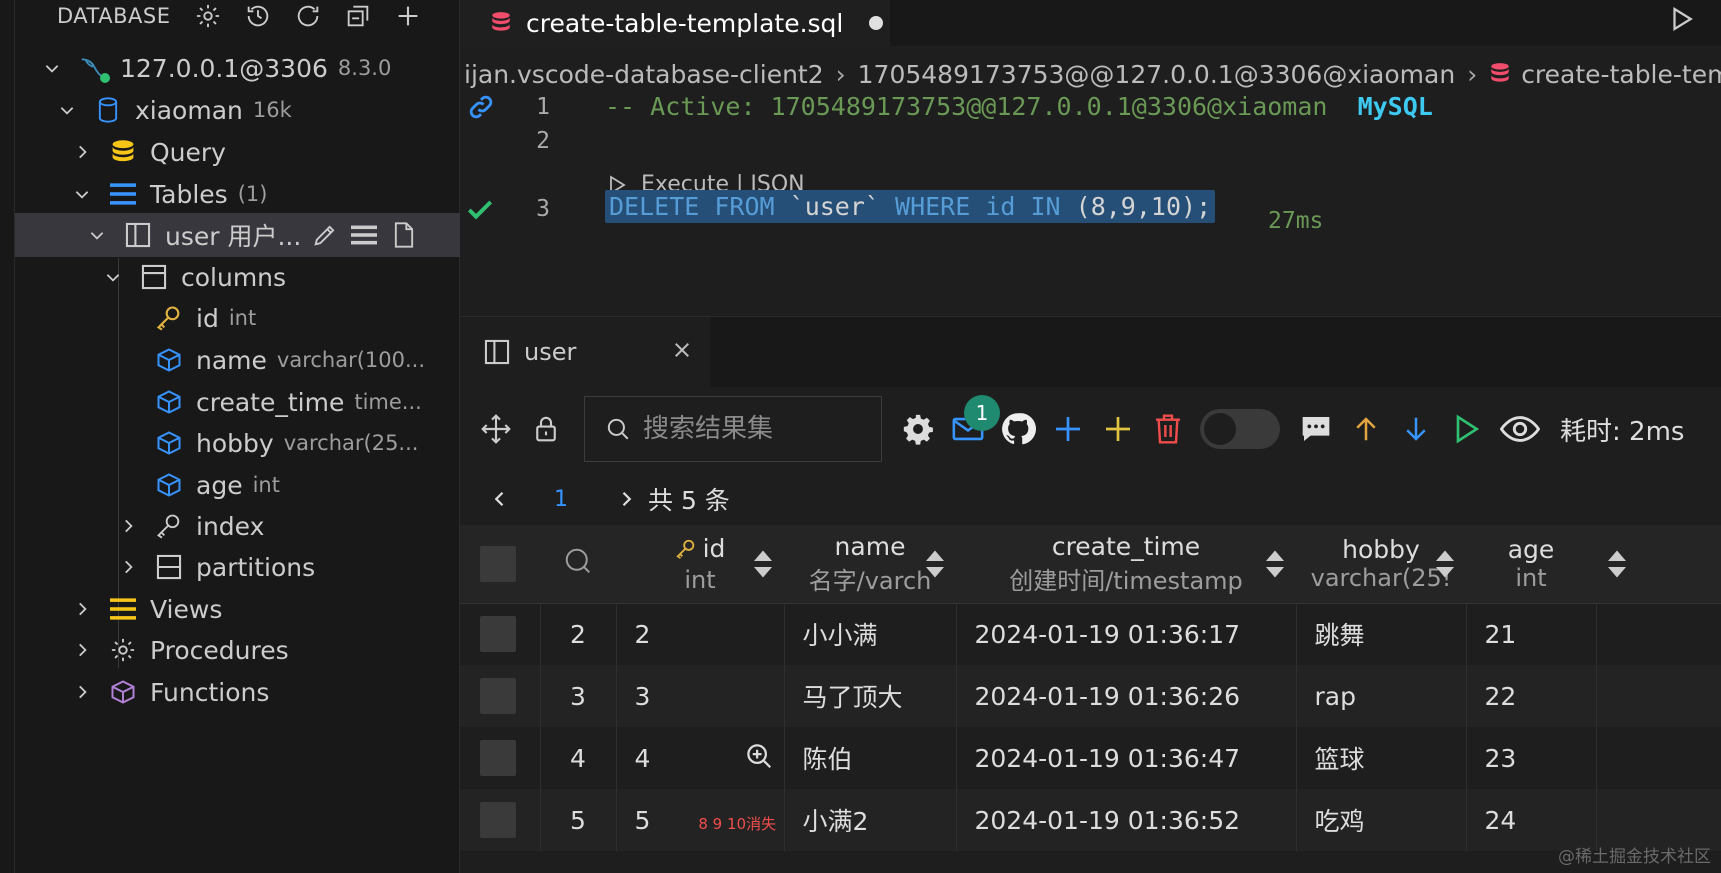 This screenshot has height=873, width=1721. I want to click on arrow-up-icon, so click(1366, 429).